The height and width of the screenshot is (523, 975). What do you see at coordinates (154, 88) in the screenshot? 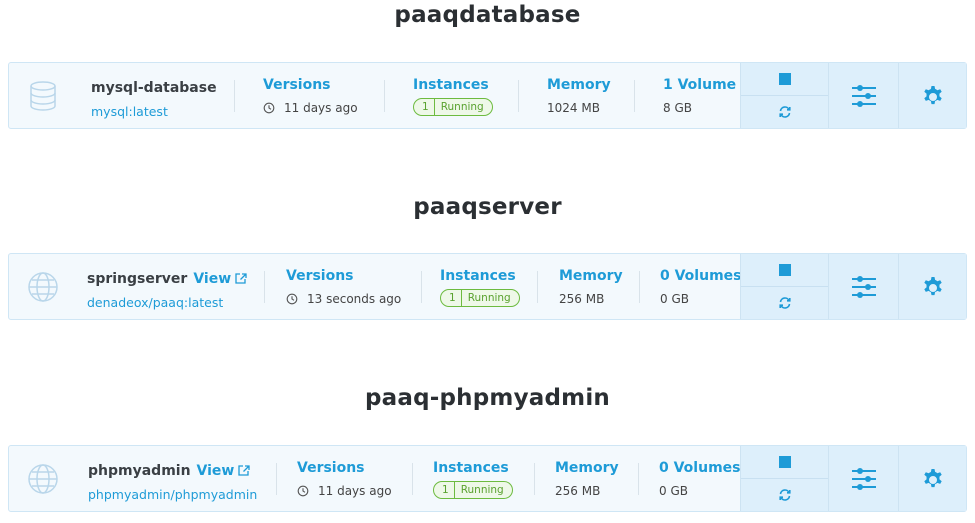
I see `app-name: mysql-database` at bounding box center [154, 88].